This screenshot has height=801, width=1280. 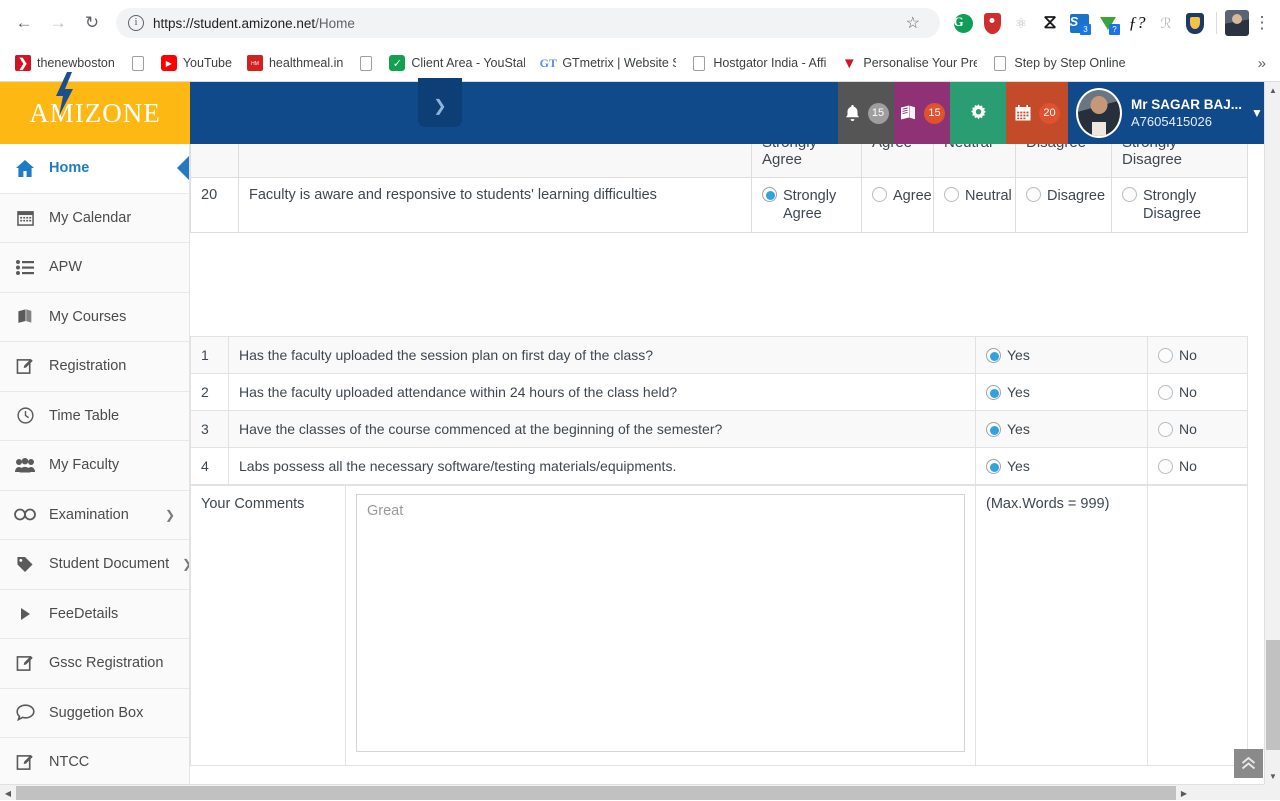 What do you see at coordinates (951, 194) in the screenshot?
I see `radio-neutral` at bounding box center [951, 194].